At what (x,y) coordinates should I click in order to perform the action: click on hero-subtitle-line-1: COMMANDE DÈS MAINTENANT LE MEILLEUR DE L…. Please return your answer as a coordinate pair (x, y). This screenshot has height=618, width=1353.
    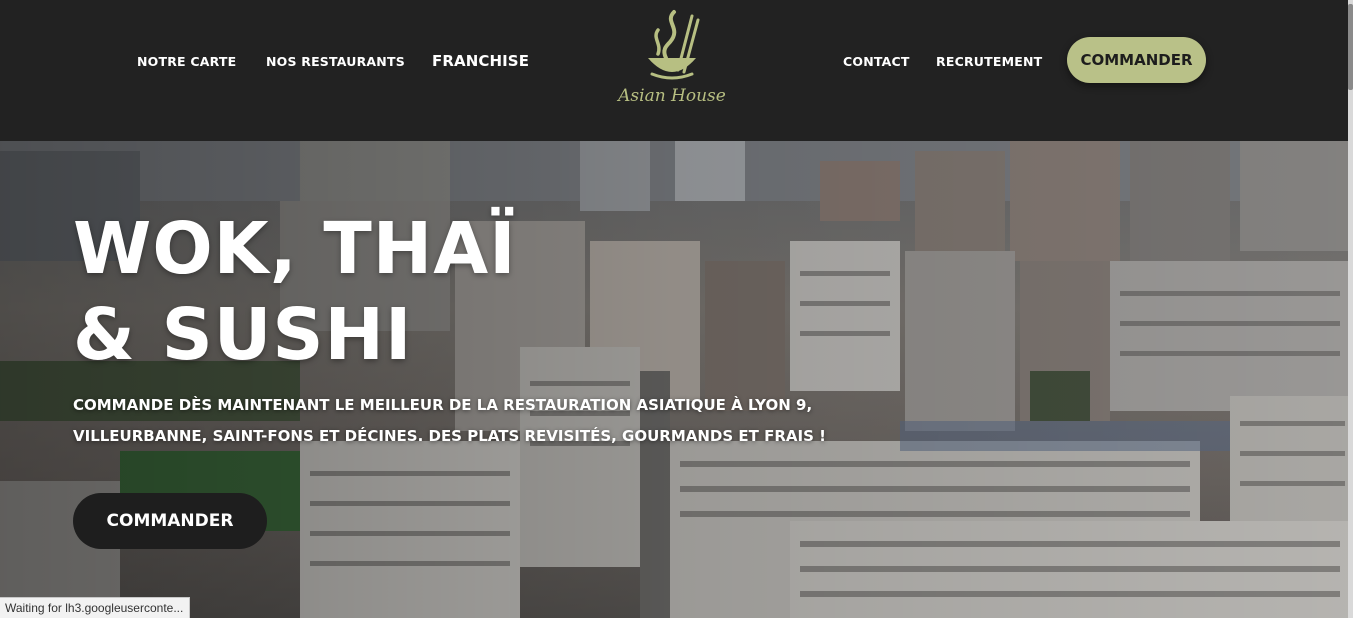
    Looking at the image, I should click on (443, 405).